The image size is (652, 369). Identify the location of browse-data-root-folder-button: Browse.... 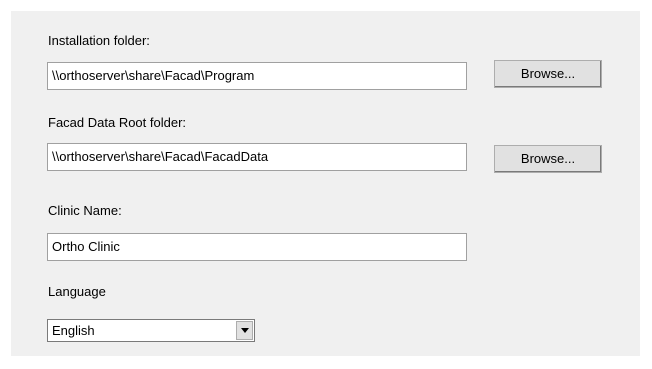
(548, 159).